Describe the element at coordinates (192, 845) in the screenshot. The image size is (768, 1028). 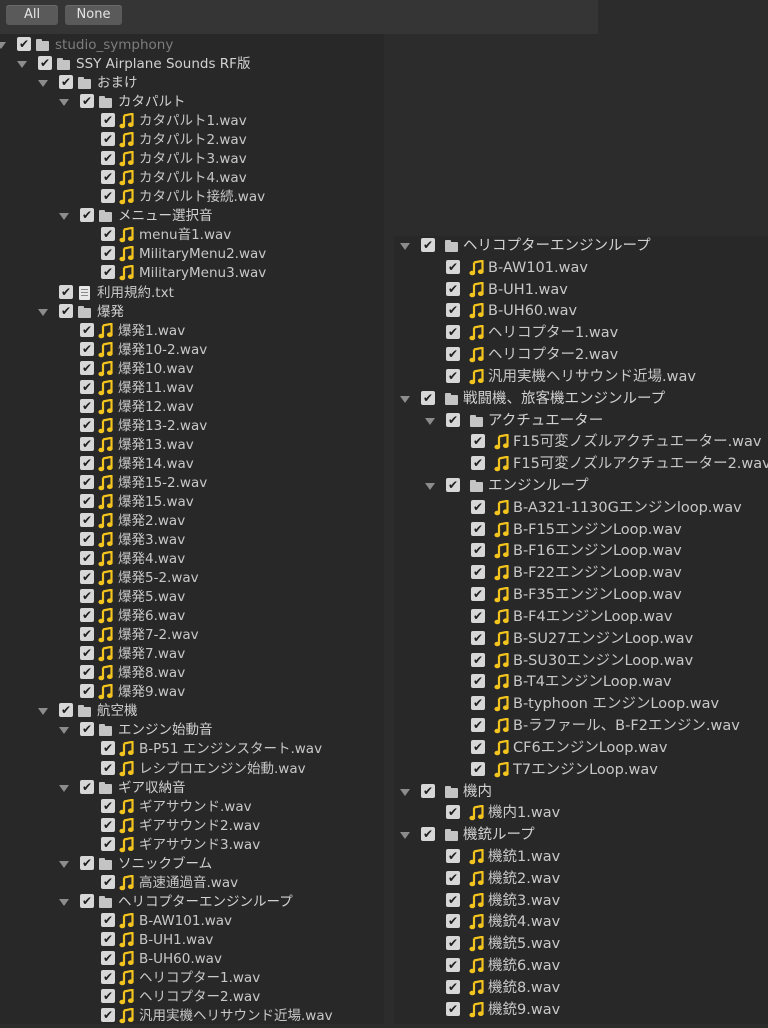
I see `tree-file-row: ✔ ギアサウンド3.wav` at that location.